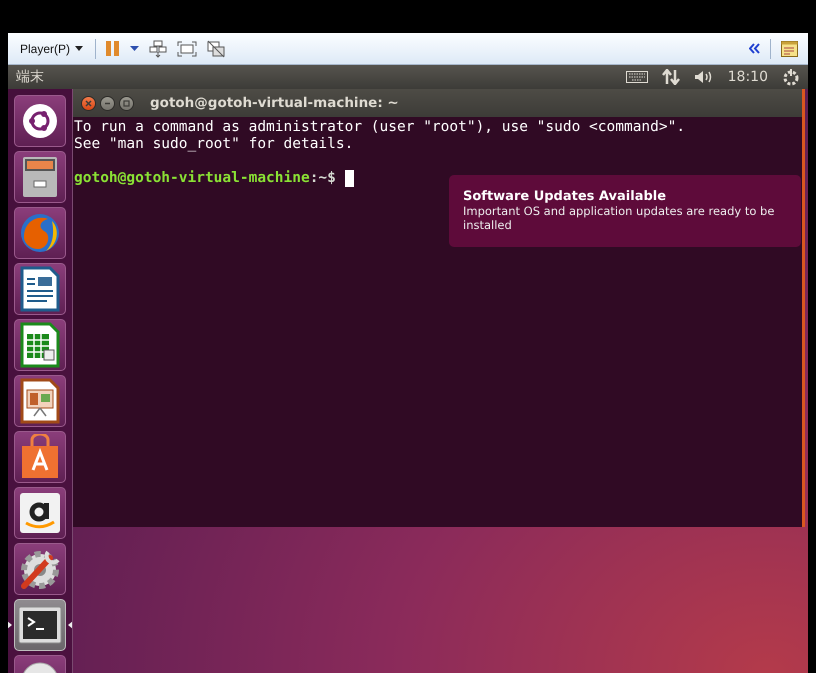  What do you see at coordinates (637, 77) in the screenshot?
I see `keyboard-icon` at bounding box center [637, 77].